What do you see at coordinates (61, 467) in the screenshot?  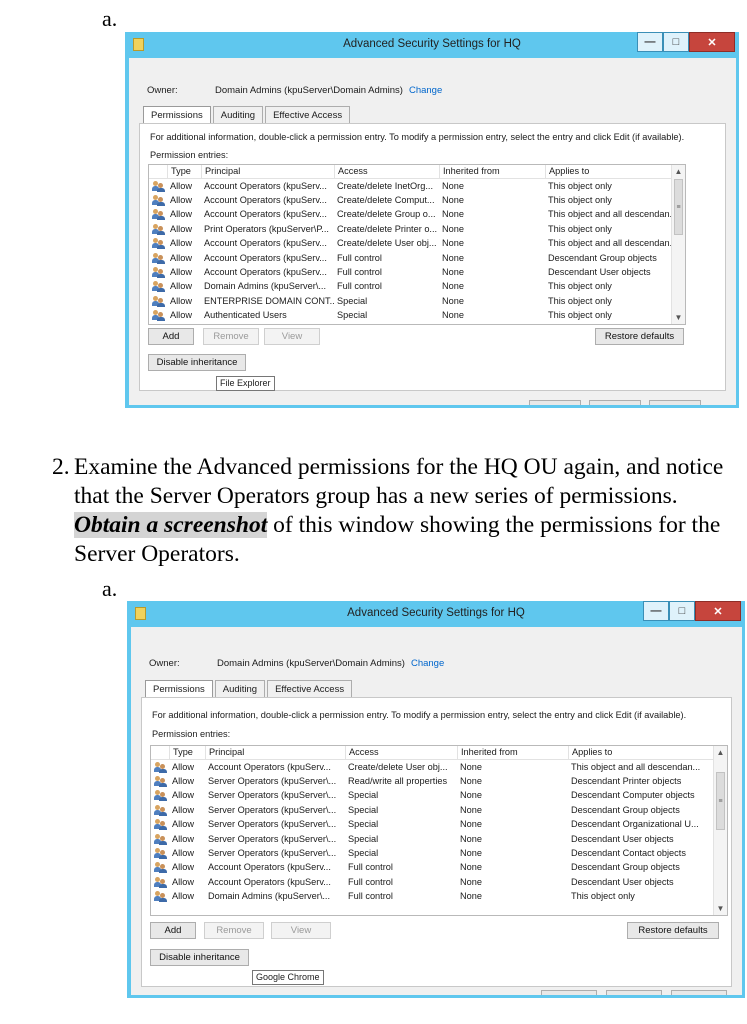 I see `step-number: 2.` at bounding box center [61, 467].